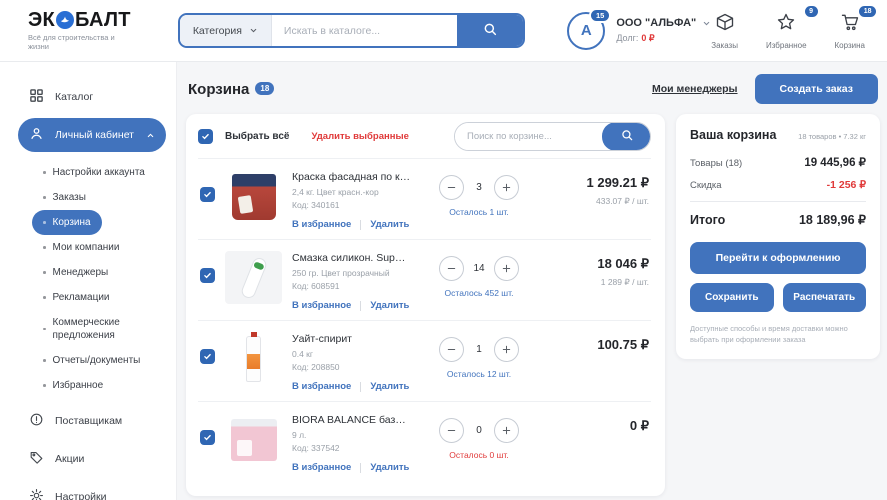  I want to click on cart-search-button, so click(626, 136).